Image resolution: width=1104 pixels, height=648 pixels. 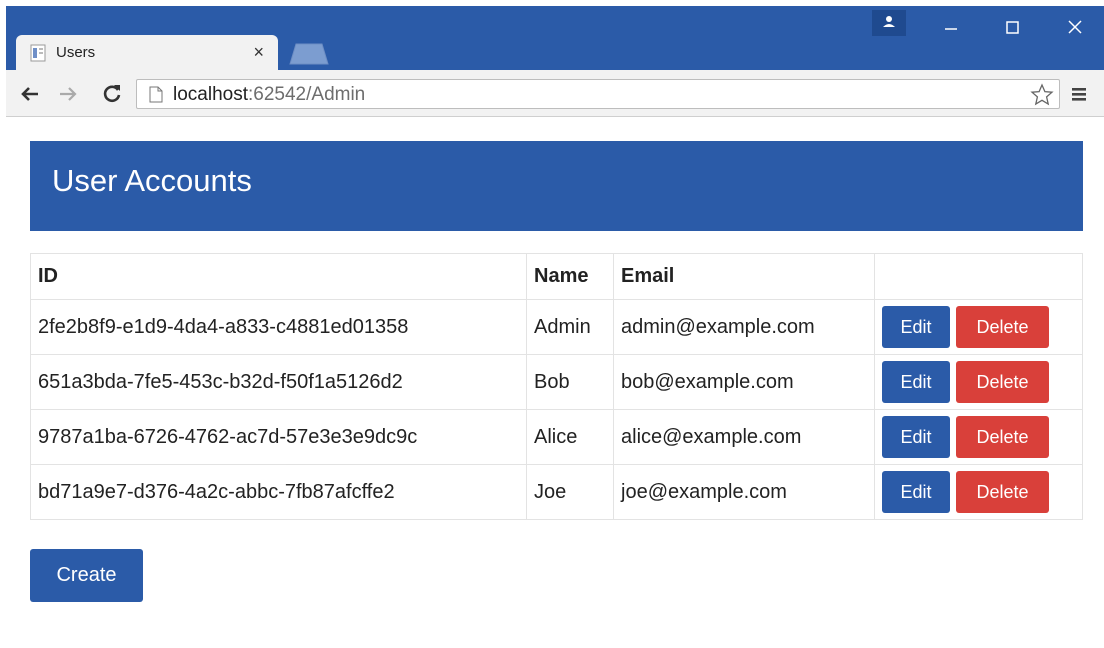 I want to click on minimize-icon, so click(x=951, y=27).